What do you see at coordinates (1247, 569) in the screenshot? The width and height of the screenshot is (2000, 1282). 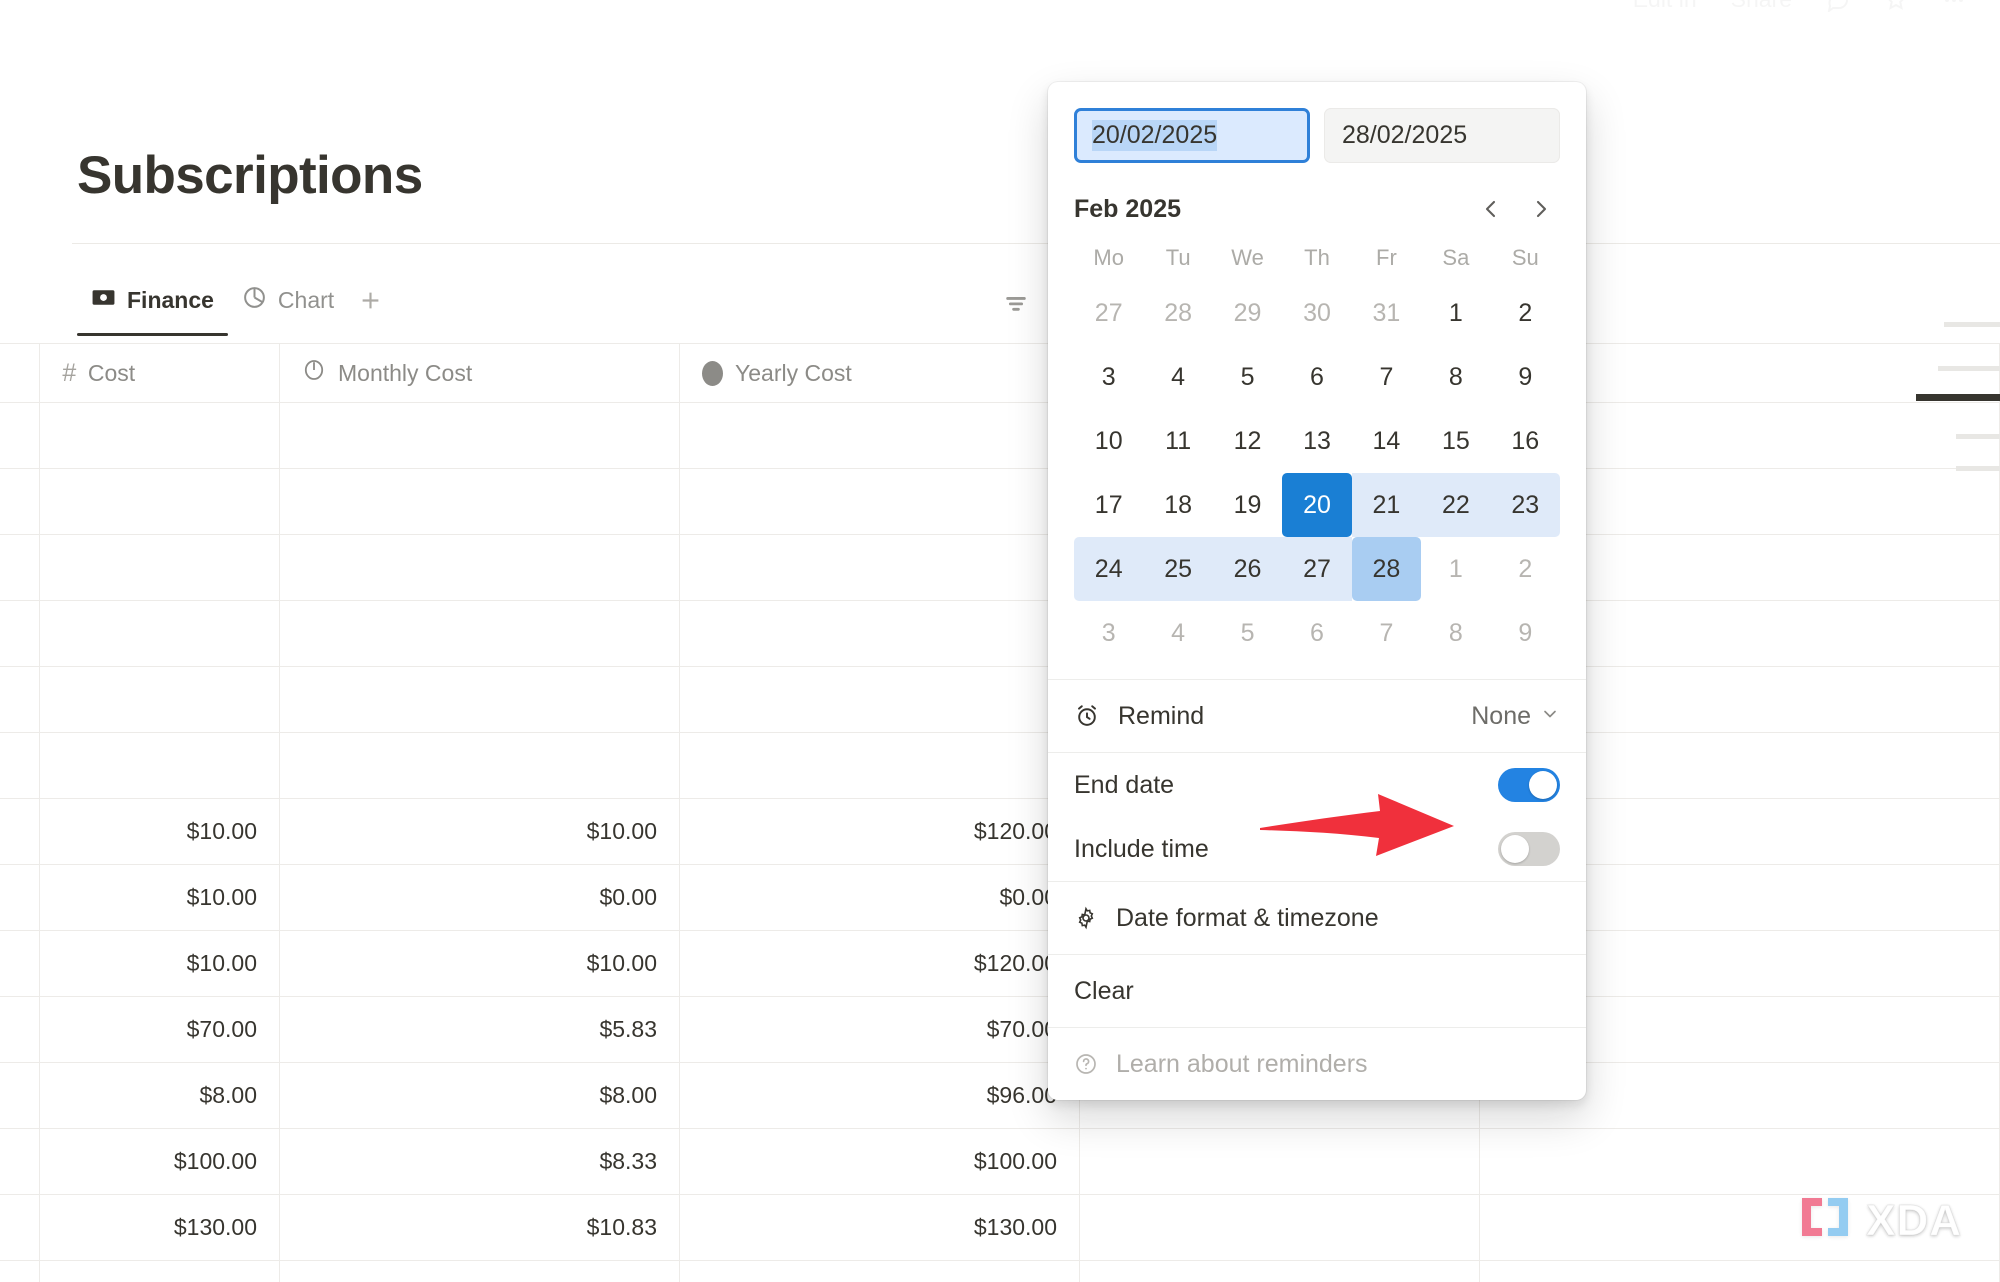 I see `calendar-day-26: 26` at bounding box center [1247, 569].